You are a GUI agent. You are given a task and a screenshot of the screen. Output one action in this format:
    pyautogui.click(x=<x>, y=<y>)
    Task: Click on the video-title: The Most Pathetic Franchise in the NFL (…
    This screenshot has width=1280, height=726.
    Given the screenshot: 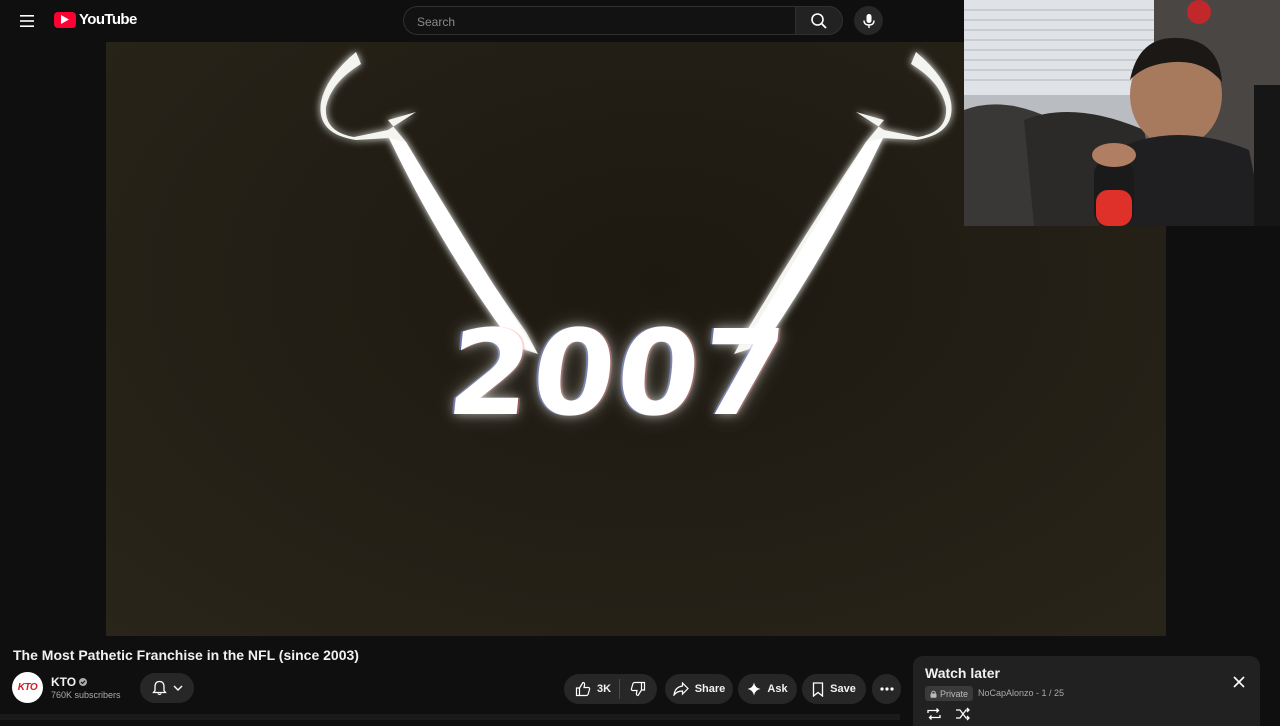 What is the action you would take?
    pyautogui.click(x=186, y=655)
    